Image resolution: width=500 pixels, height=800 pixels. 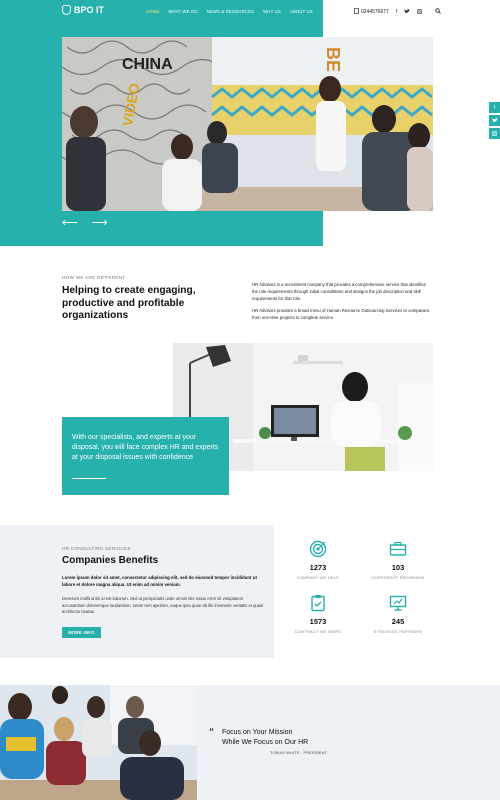 What do you see at coordinates (333, 59) in the screenshot?
I see `svg-text: BE` at bounding box center [333, 59].